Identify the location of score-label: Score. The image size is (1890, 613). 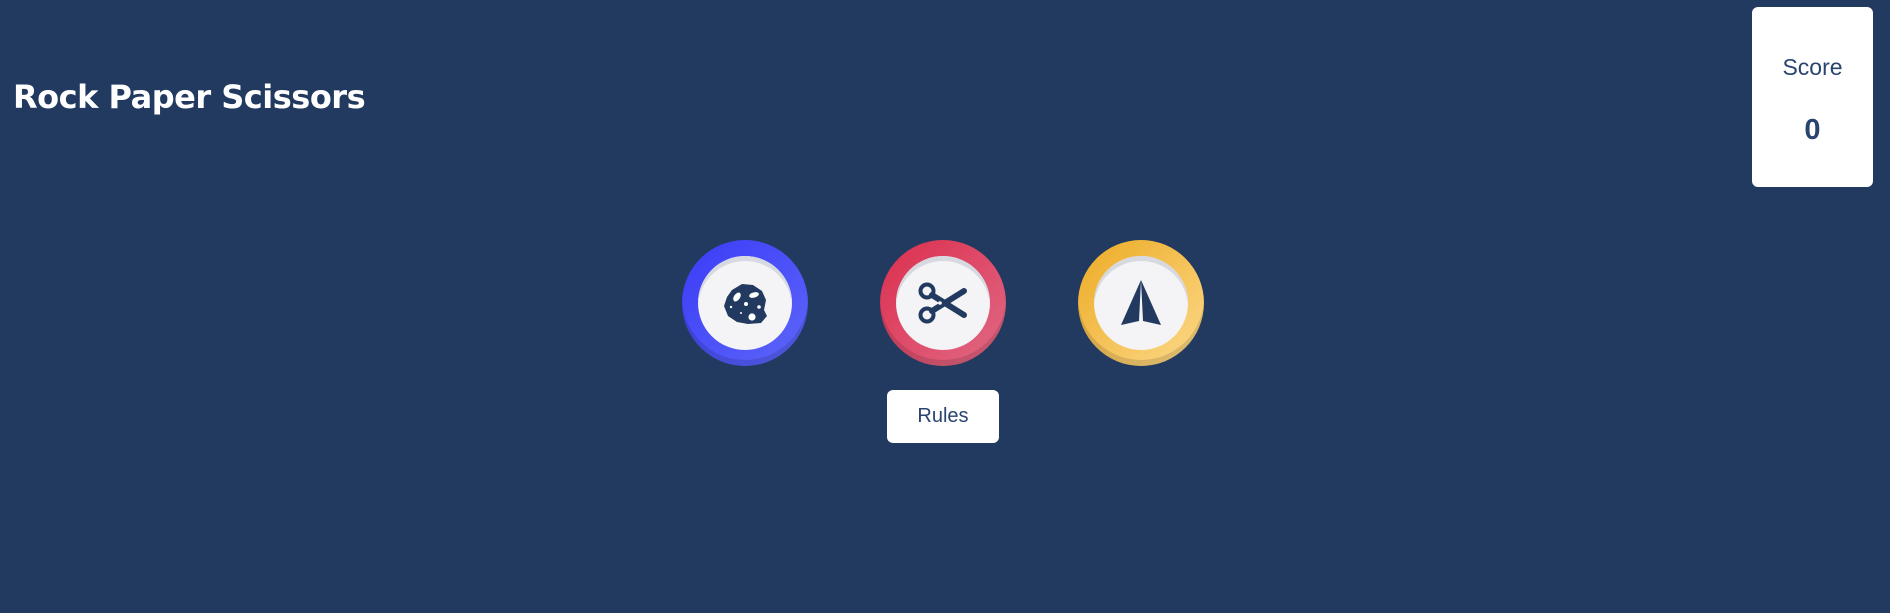
(1812, 67).